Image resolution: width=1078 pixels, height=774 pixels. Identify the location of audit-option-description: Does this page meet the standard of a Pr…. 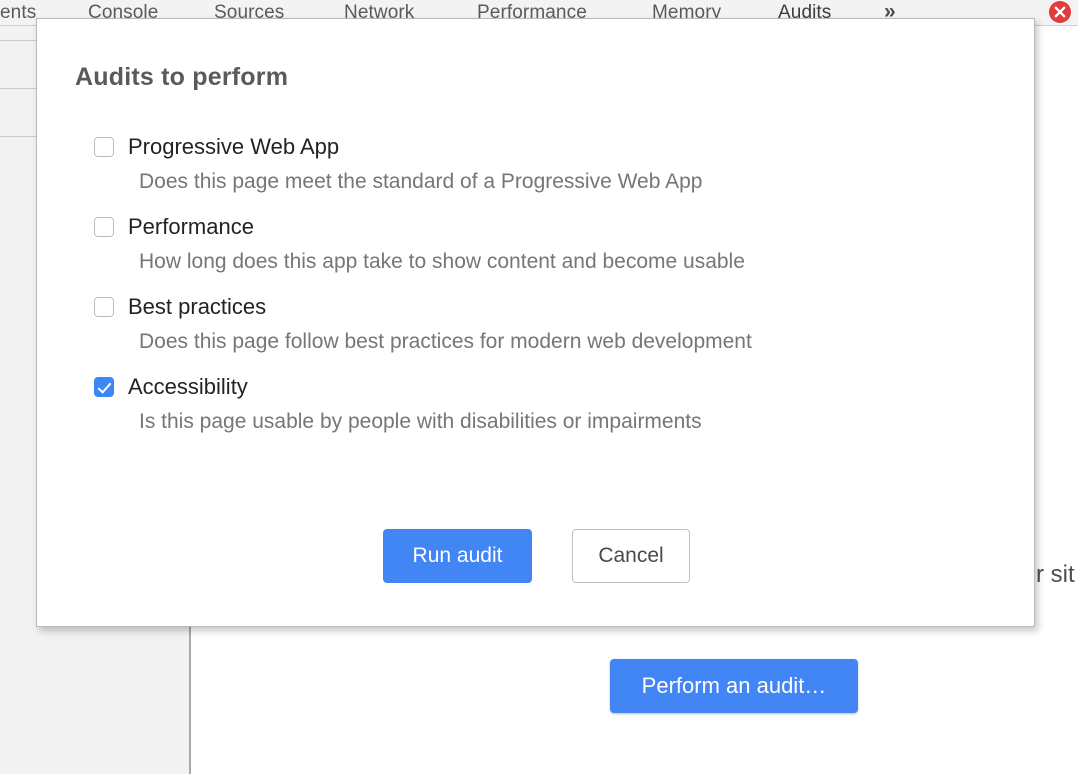
(421, 181).